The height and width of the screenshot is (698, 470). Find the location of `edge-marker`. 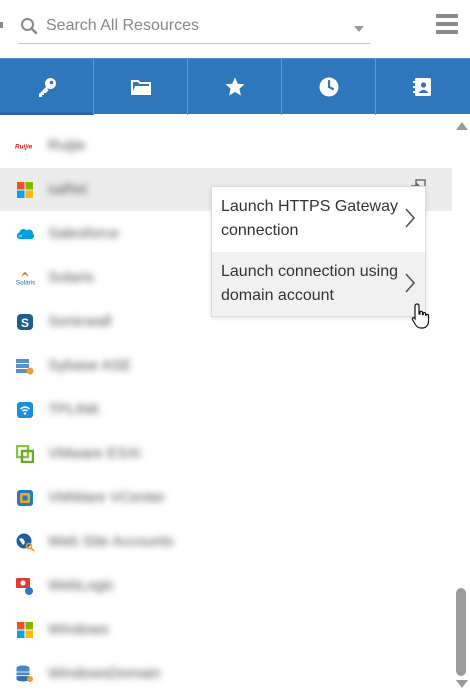

edge-marker is located at coordinates (1, 25).